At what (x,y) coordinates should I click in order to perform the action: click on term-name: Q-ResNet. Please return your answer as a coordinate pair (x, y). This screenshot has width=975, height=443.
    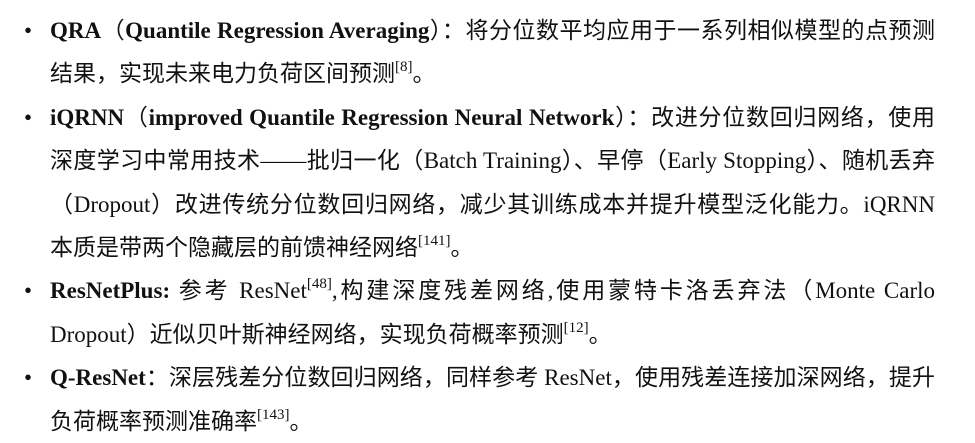
    Looking at the image, I should click on (98, 378).